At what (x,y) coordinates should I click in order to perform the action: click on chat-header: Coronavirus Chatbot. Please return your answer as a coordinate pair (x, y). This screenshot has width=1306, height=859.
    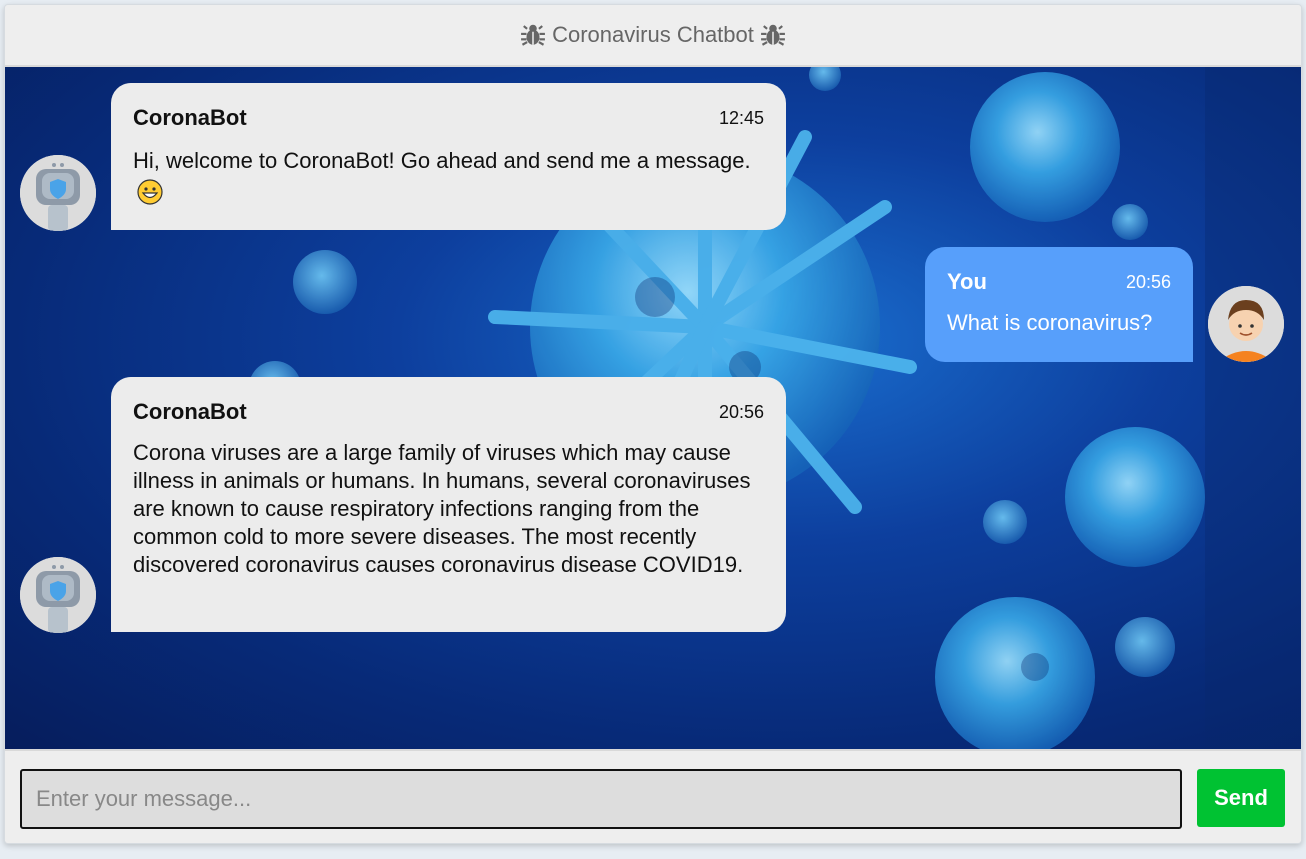
    Looking at the image, I should click on (653, 36).